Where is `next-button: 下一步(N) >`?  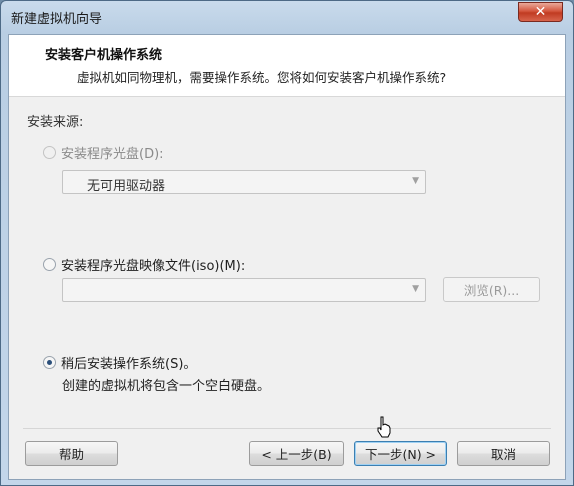
next-button: 下一步(N) > is located at coordinates (400, 453).